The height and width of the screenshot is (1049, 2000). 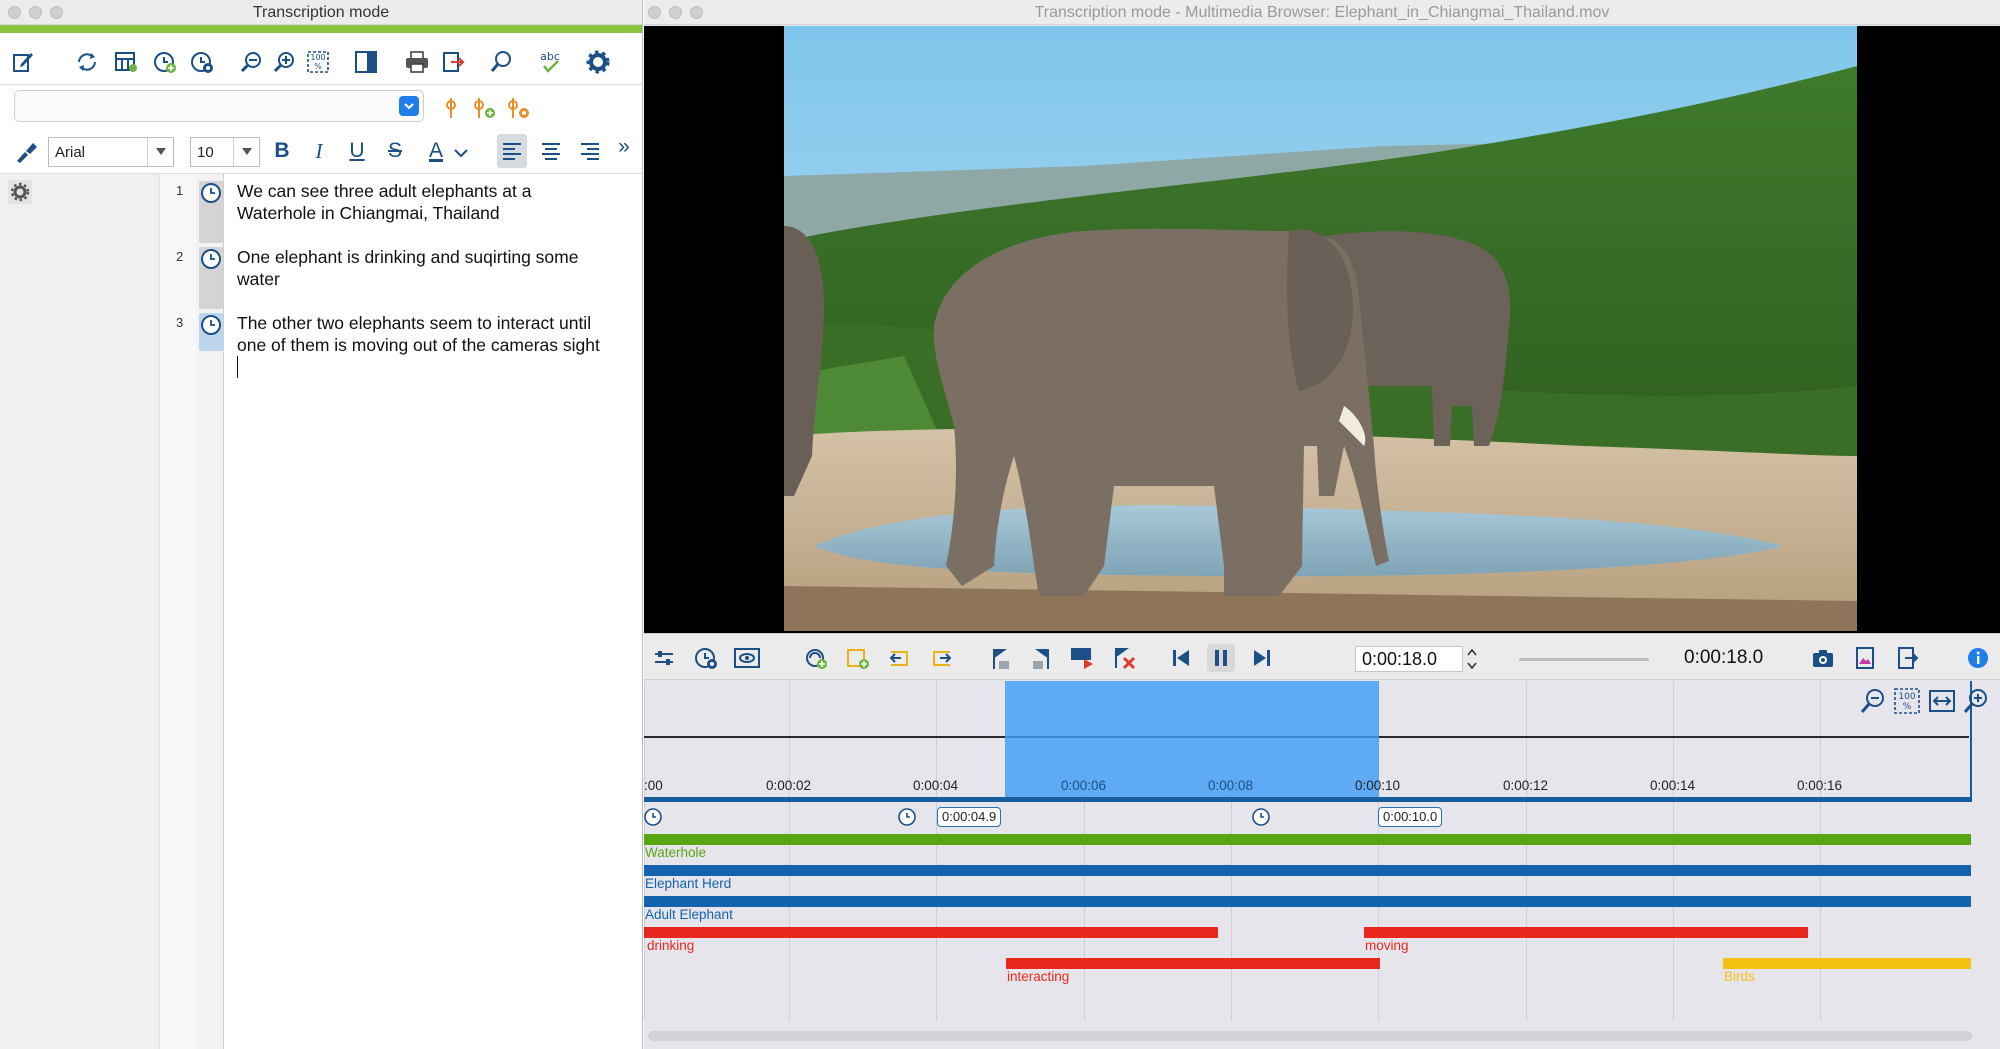 I want to click on table-icon, so click(x=126, y=62).